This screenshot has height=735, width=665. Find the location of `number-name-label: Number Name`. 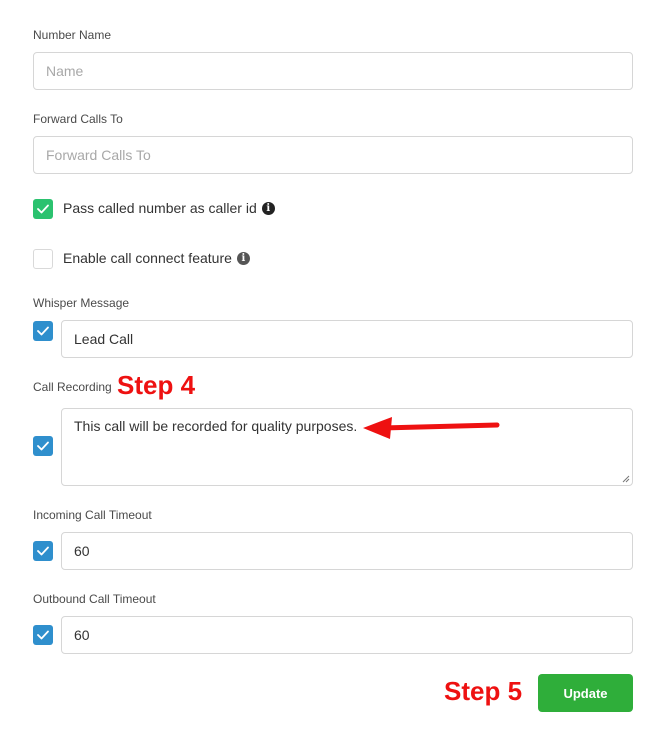

number-name-label: Number Name is located at coordinates (72, 35).